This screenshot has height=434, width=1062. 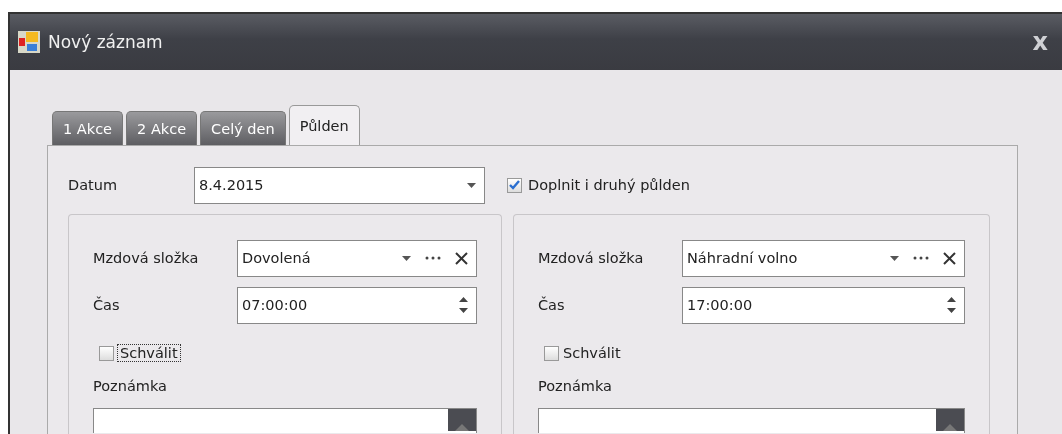 What do you see at coordinates (357, 305) in the screenshot?
I see `time-spinner: 07:00:00` at bounding box center [357, 305].